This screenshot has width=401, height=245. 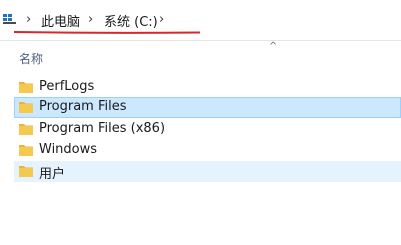 What do you see at coordinates (273, 46) in the screenshot?
I see `sort-up-icon: ^` at bounding box center [273, 46].